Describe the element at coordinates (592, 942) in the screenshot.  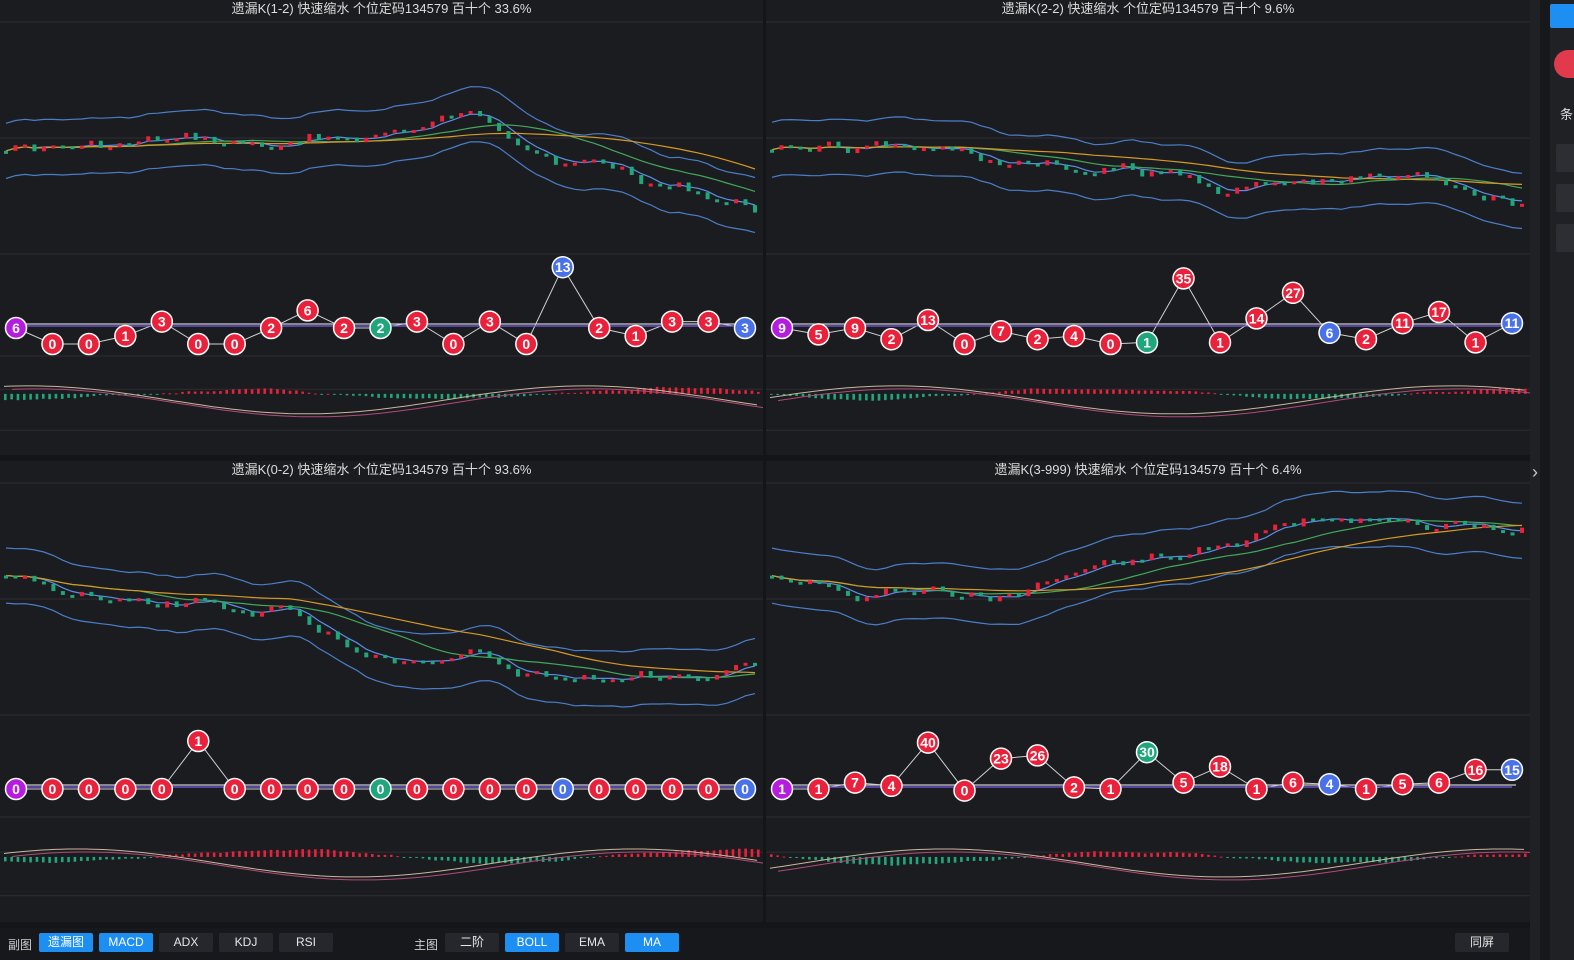
I see `main-button-ema: EMA` at that location.